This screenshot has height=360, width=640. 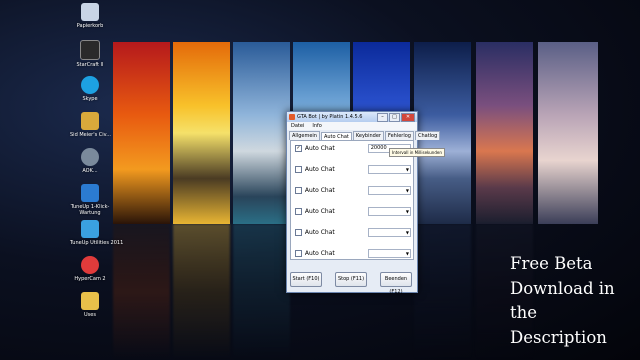 I want to click on minimize-button: –, so click(x=382, y=117).